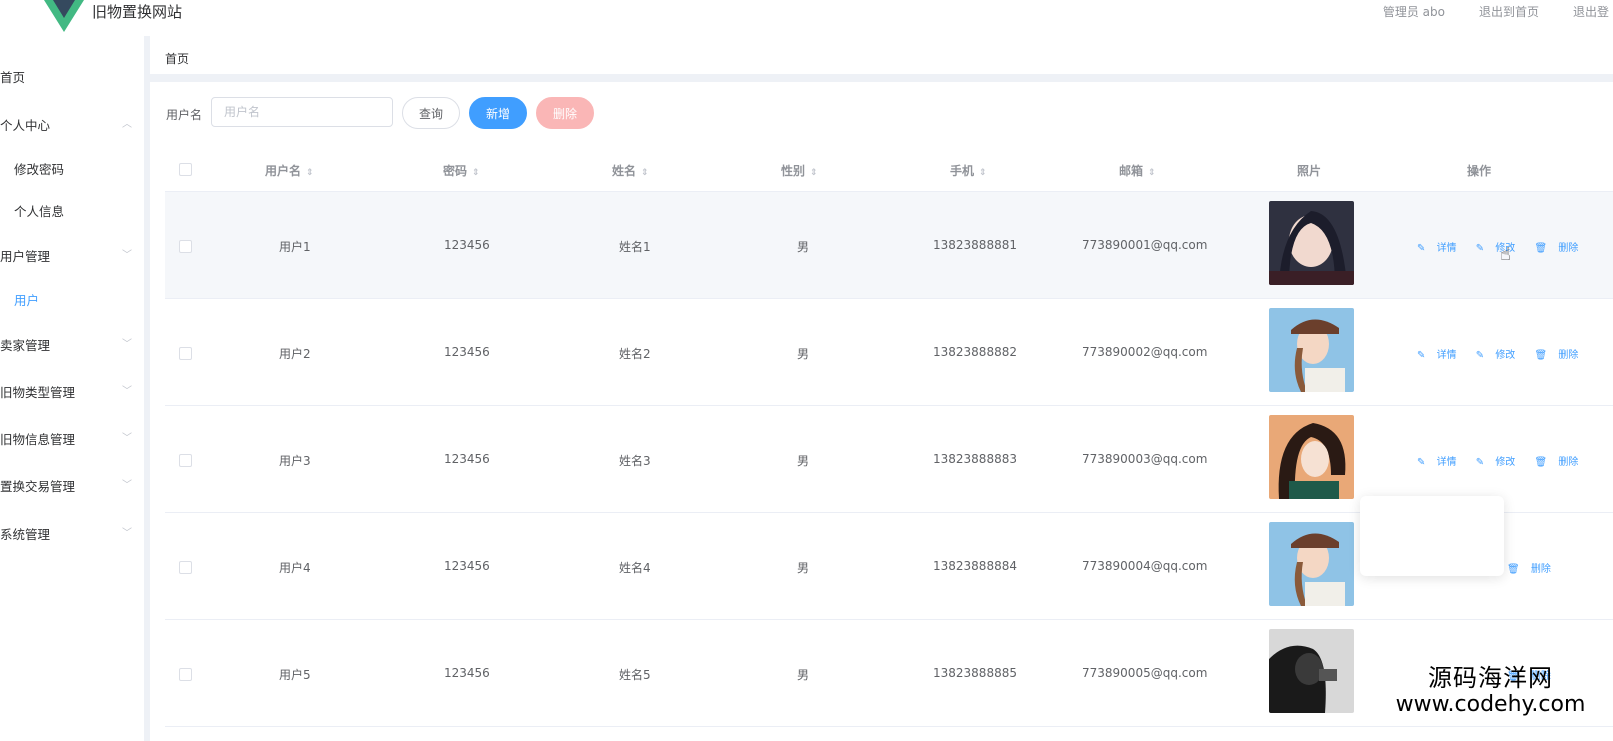 The height and width of the screenshot is (741, 1613). What do you see at coordinates (25, 125) in the screenshot?
I see `sidebar-item-label: 个人中心` at bounding box center [25, 125].